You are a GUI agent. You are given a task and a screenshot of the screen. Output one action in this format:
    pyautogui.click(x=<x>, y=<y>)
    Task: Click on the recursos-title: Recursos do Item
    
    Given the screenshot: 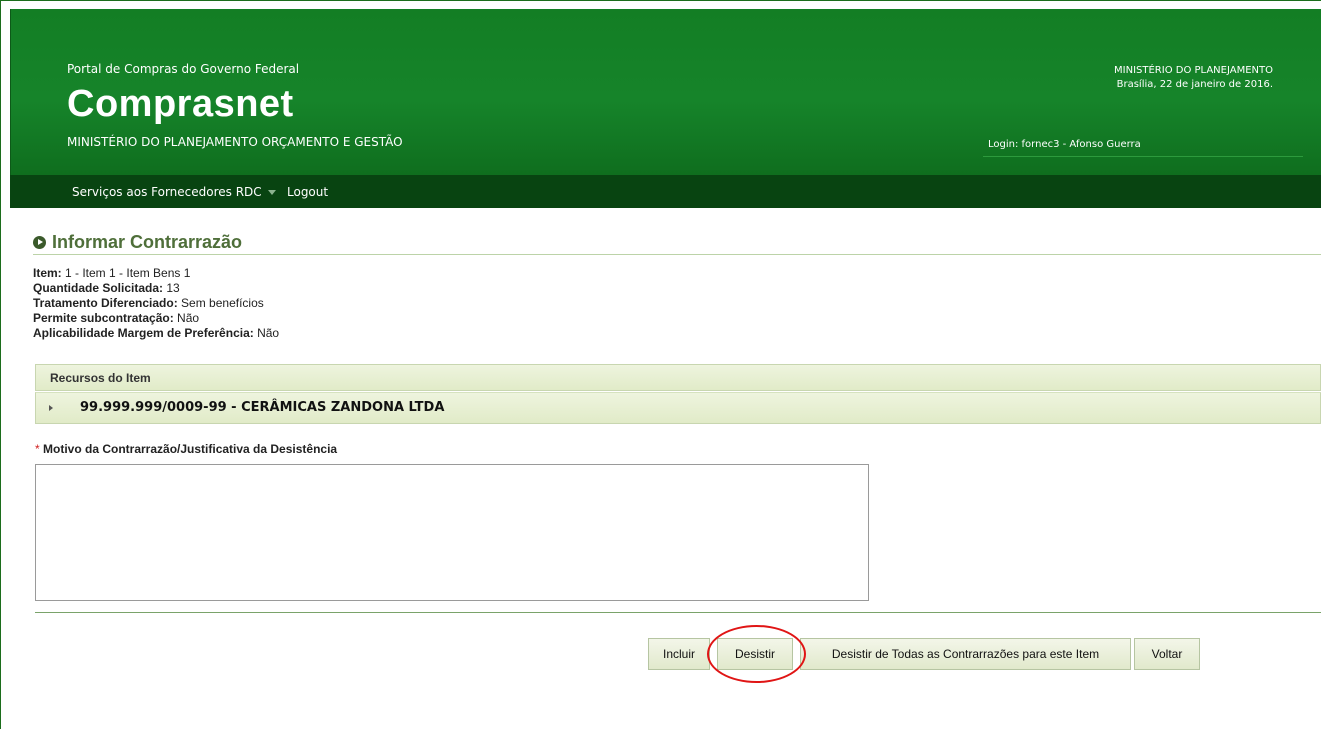 What is the action you would take?
    pyautogui.click(x=100, y=378)
    